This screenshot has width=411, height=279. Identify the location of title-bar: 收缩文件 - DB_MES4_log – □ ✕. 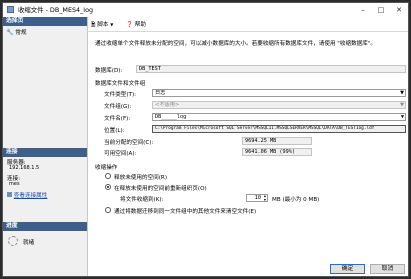
(205, 10).